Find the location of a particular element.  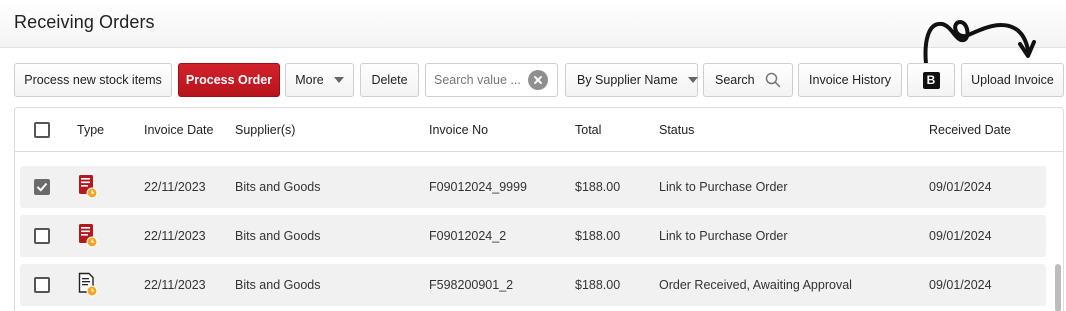

filter-label: By Supplier Name is located at coordinates (627, 80).